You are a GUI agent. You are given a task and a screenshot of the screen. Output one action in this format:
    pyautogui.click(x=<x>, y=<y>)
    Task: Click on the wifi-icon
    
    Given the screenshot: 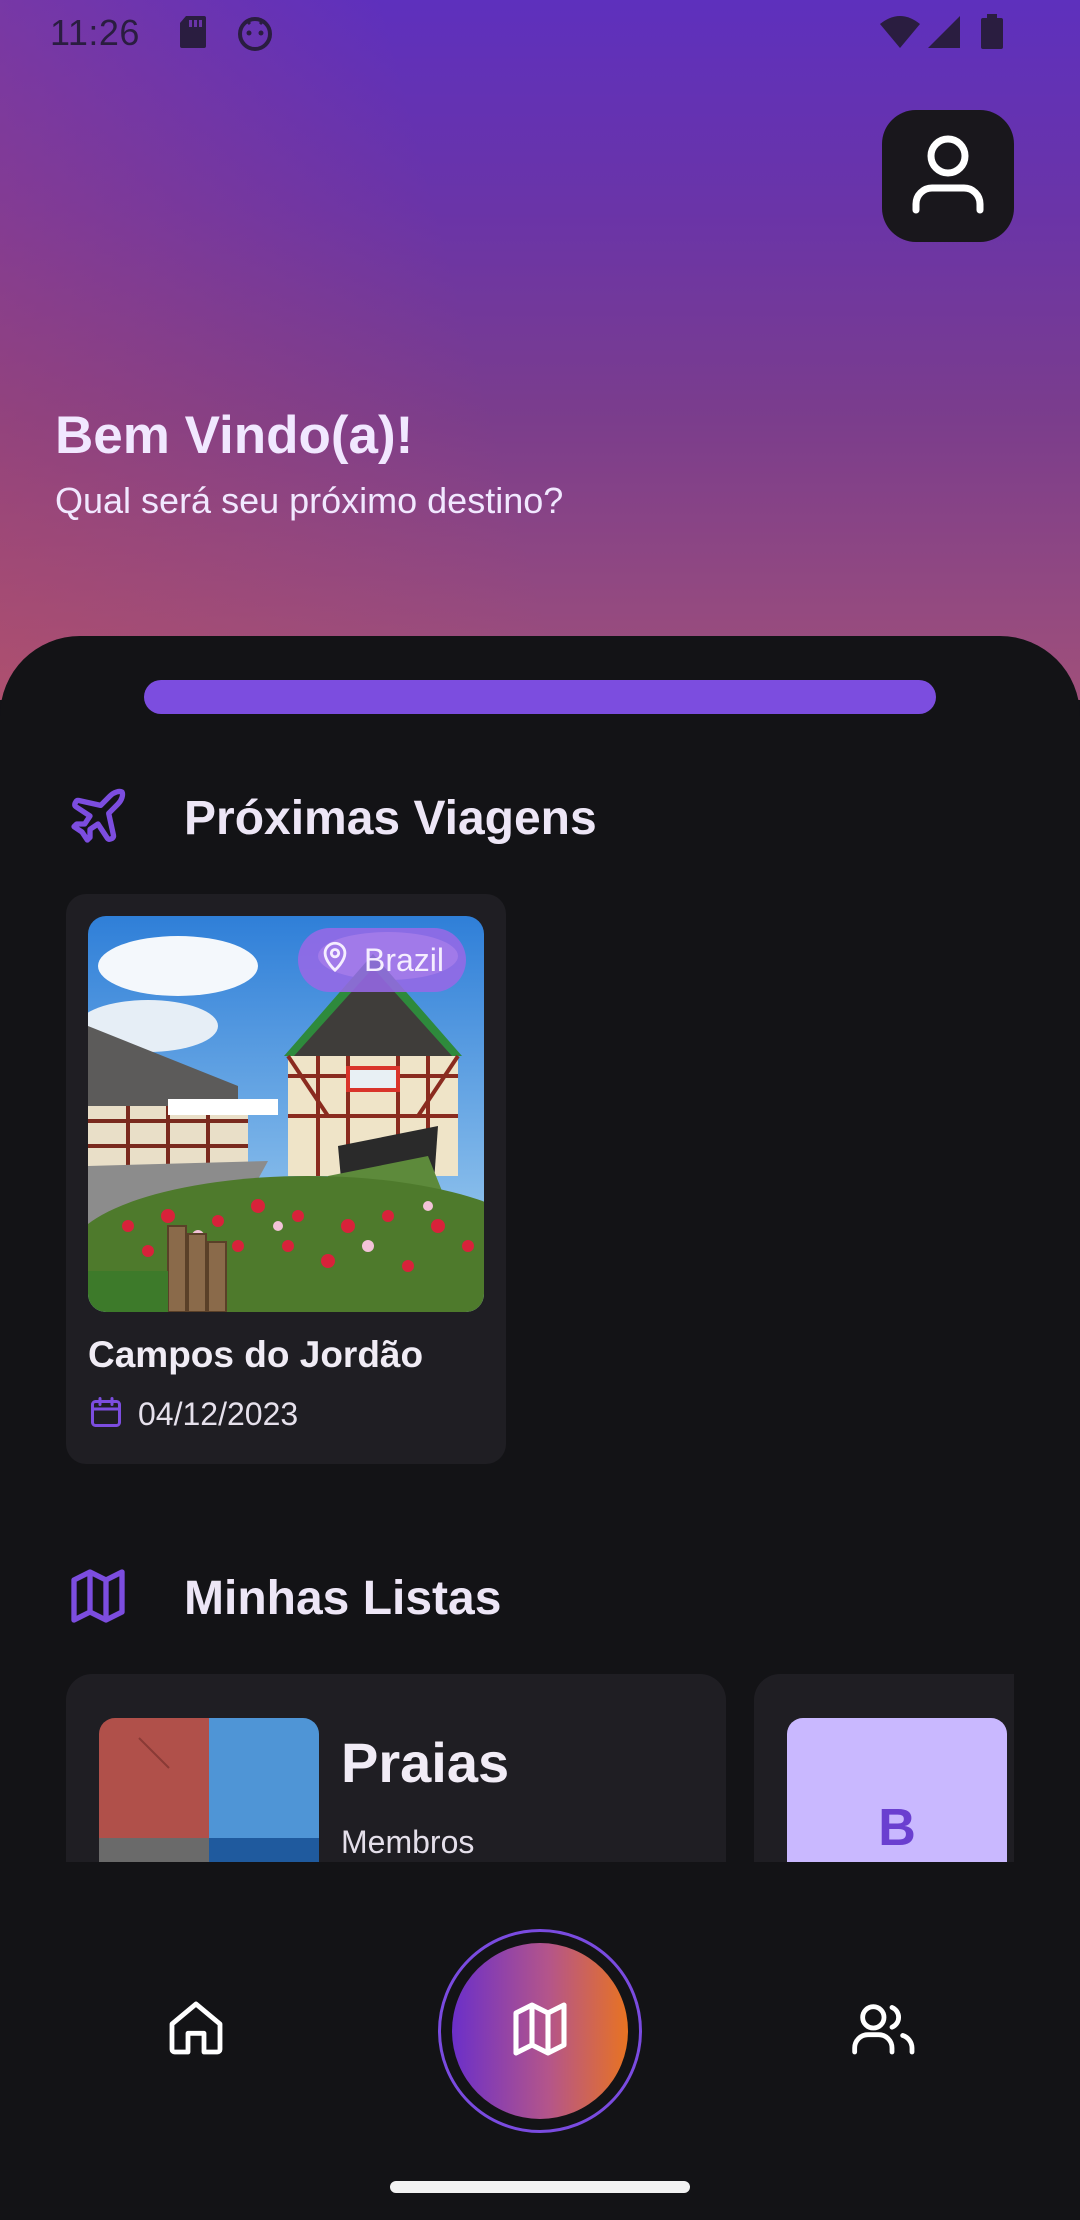 What is the action you would take?
    pyautogui.click(x=900, y=34)
    